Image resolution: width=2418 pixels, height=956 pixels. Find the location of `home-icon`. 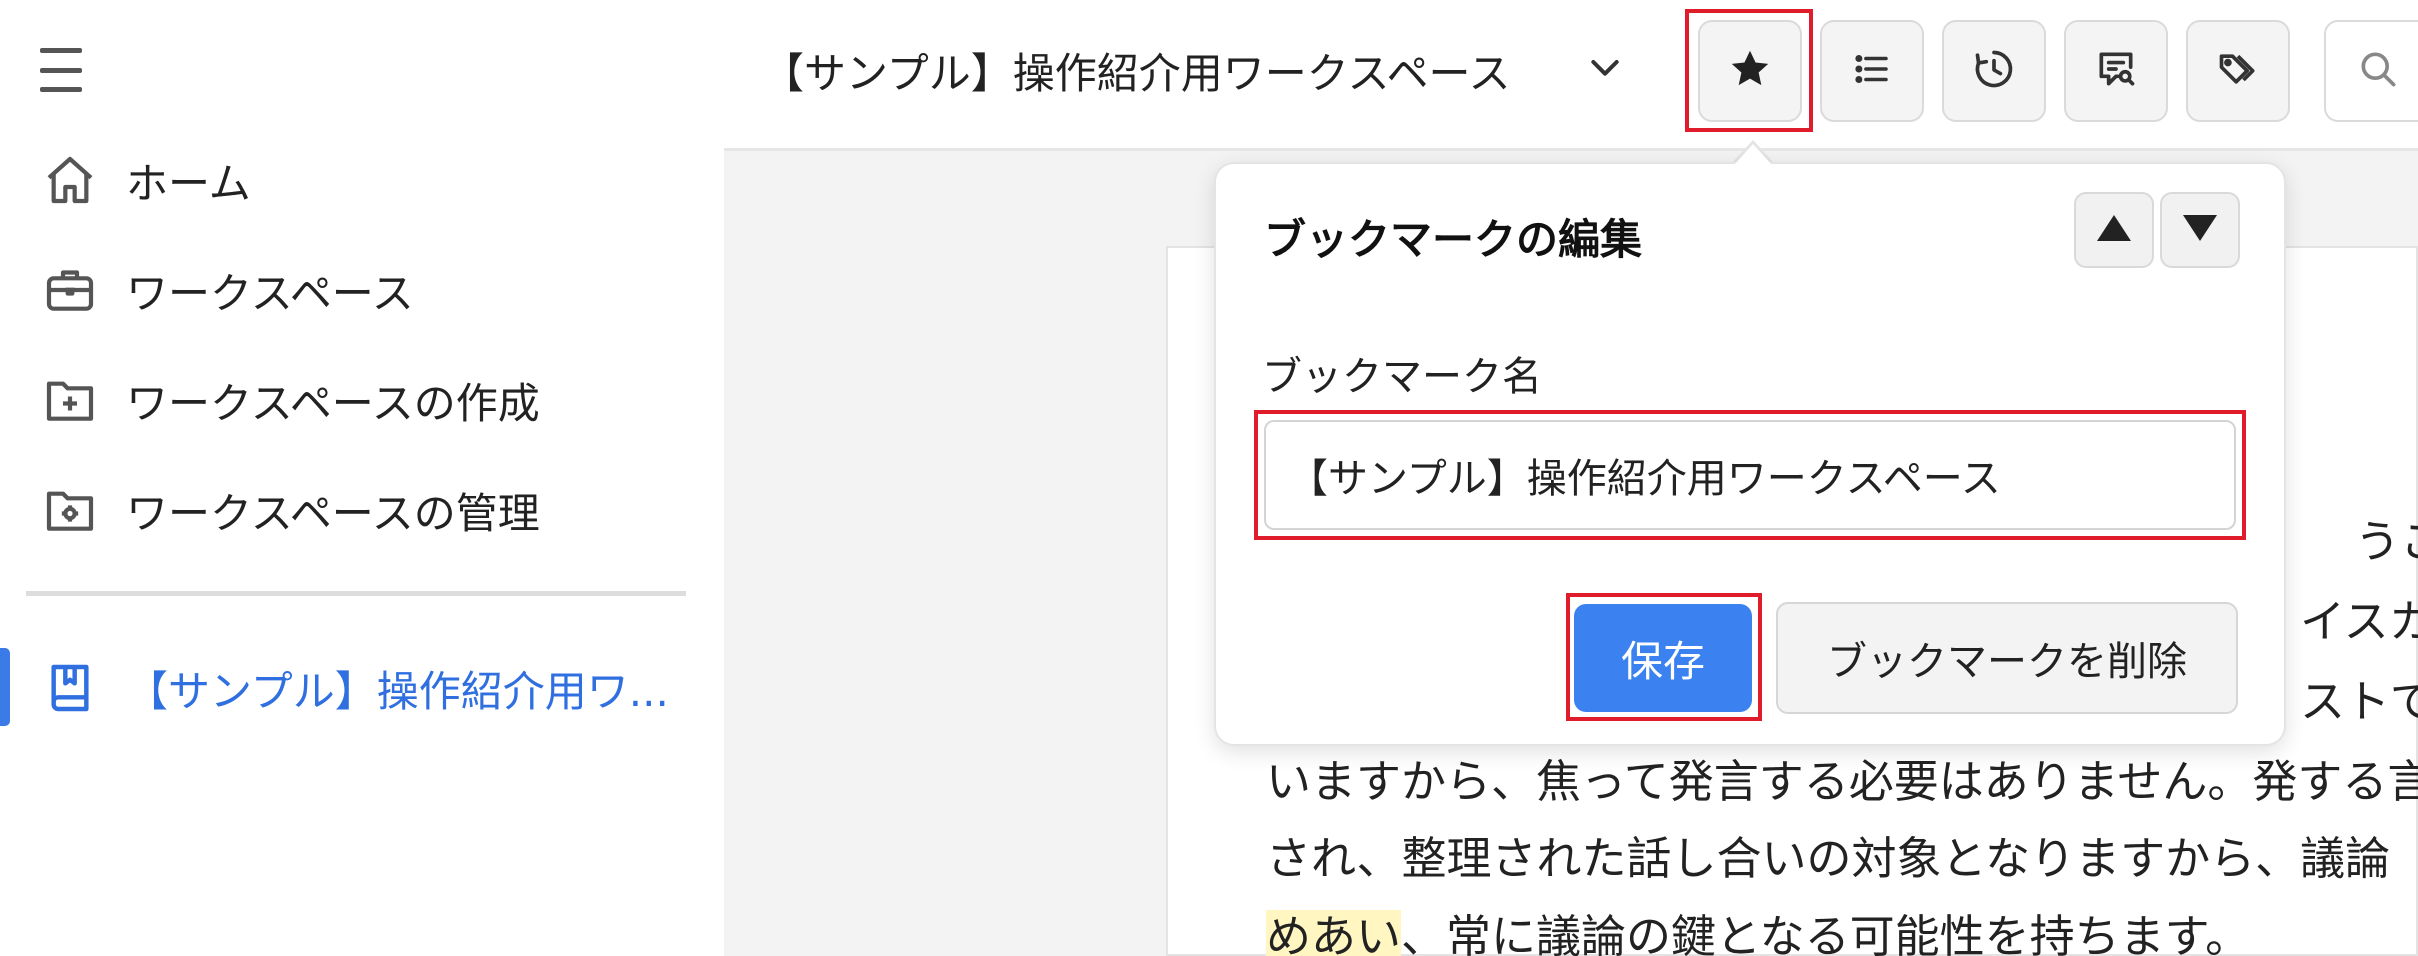

home-icon is located at coordinates (70, 180).